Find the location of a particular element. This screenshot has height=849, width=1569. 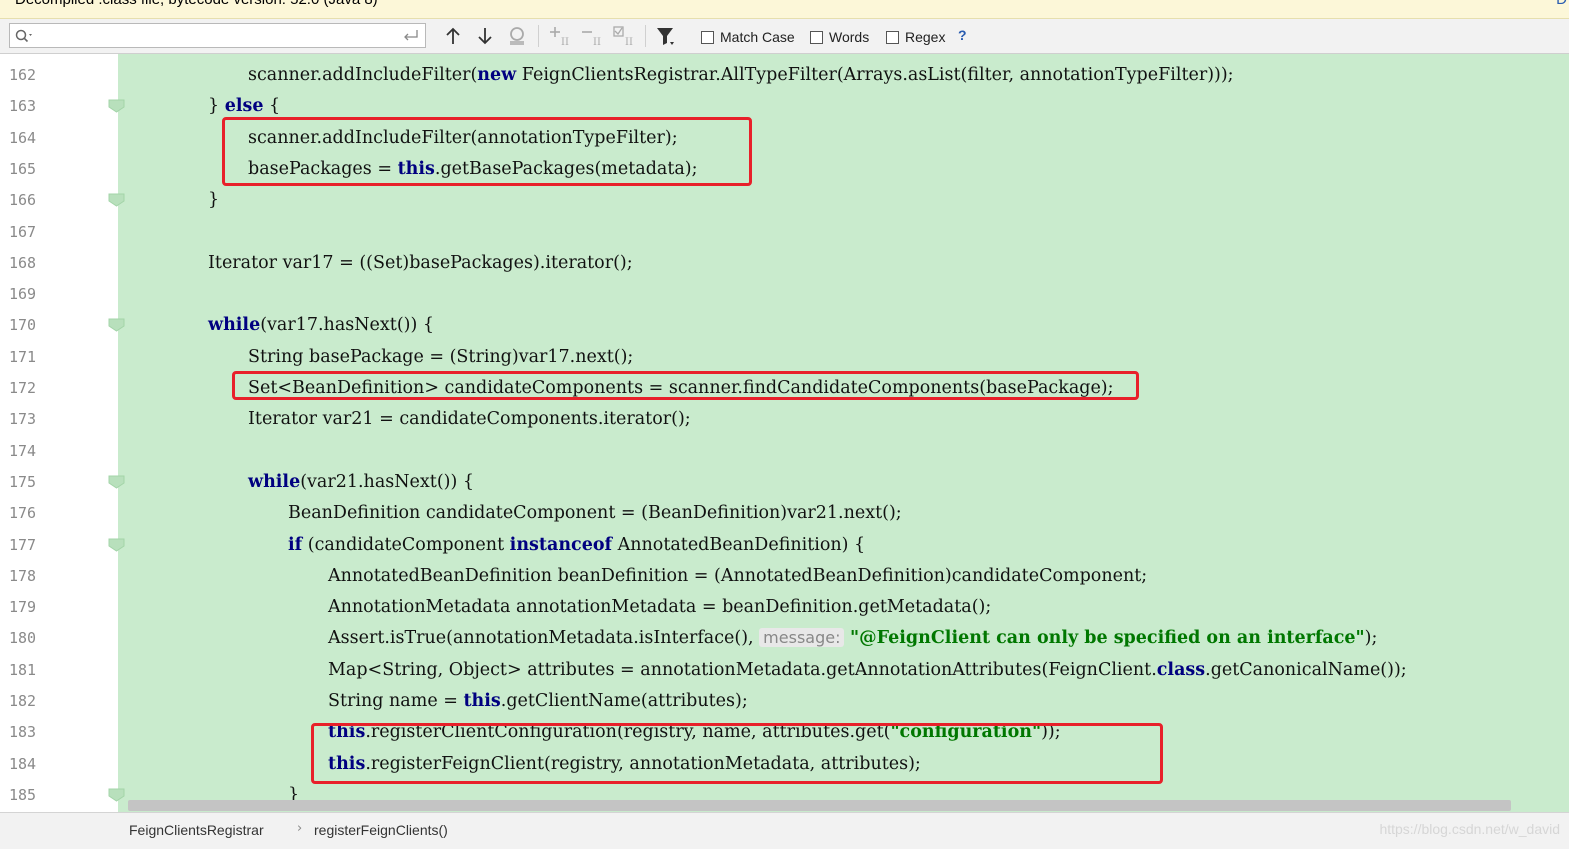

line-number: 182 is located at coordinates (23, 701).